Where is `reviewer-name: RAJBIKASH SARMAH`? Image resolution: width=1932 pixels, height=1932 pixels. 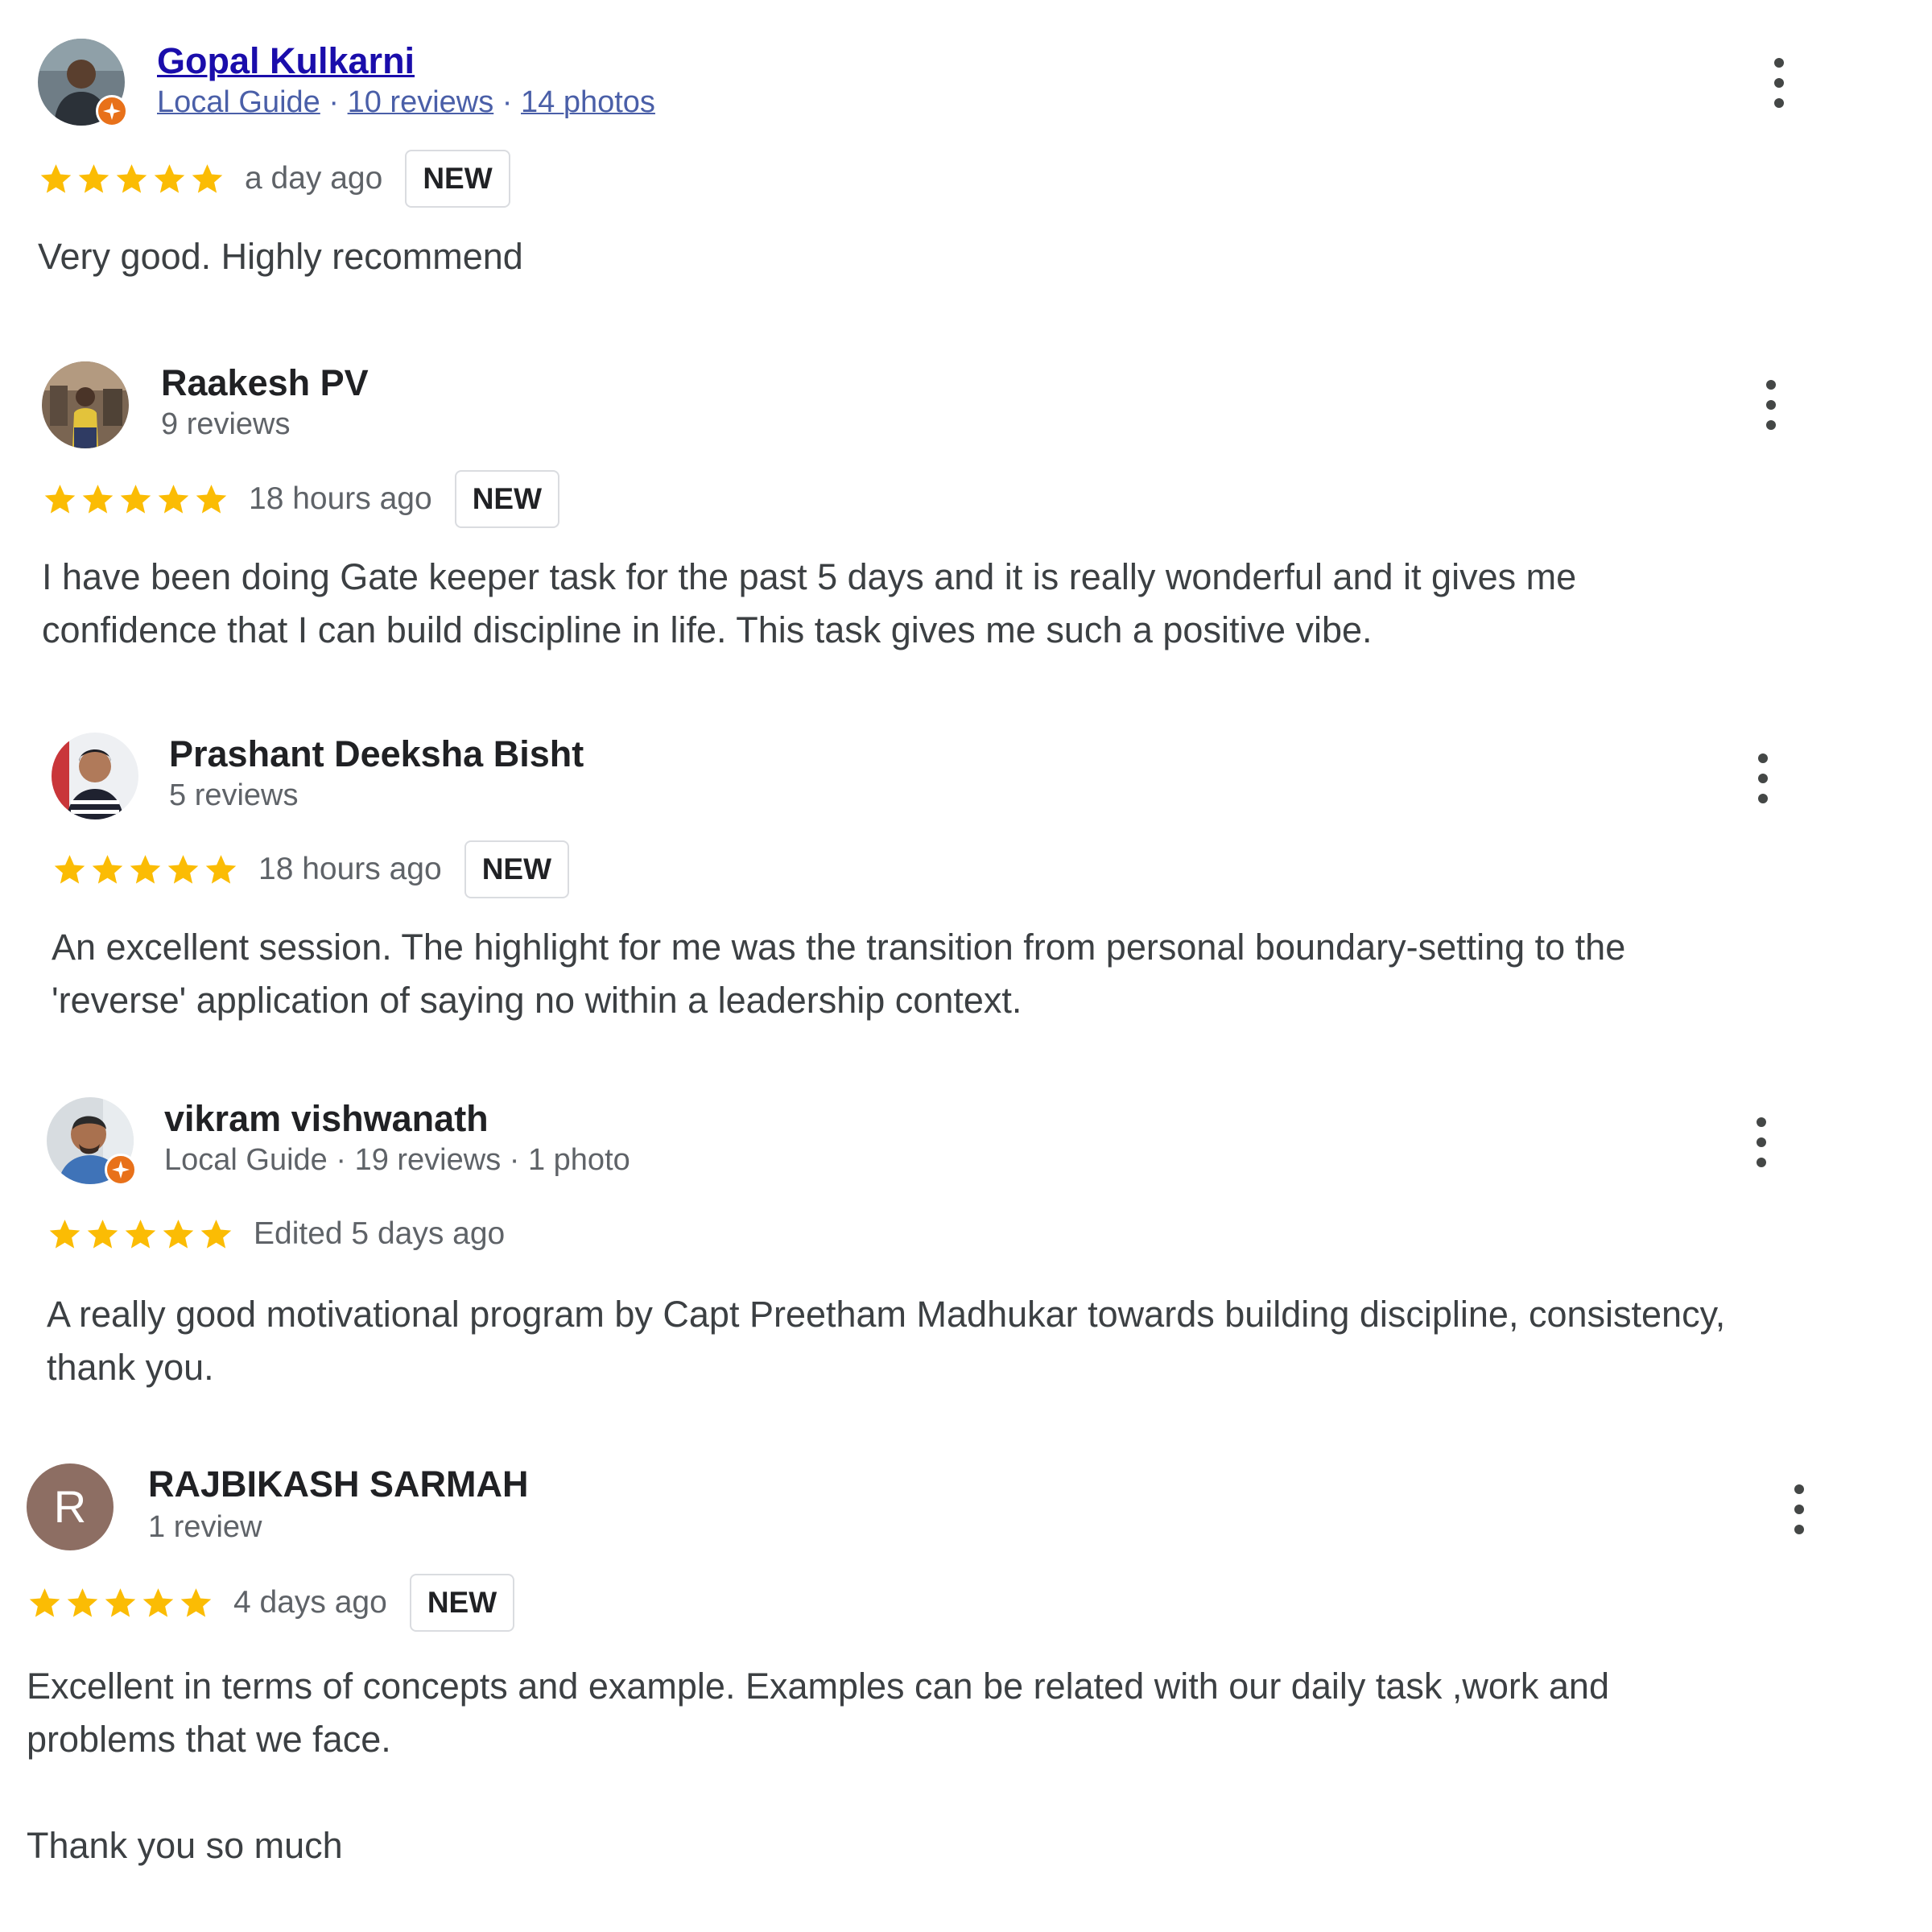 reviewer-name: RAJBIKASH SARMAH is located at coordinates (338, 1484).